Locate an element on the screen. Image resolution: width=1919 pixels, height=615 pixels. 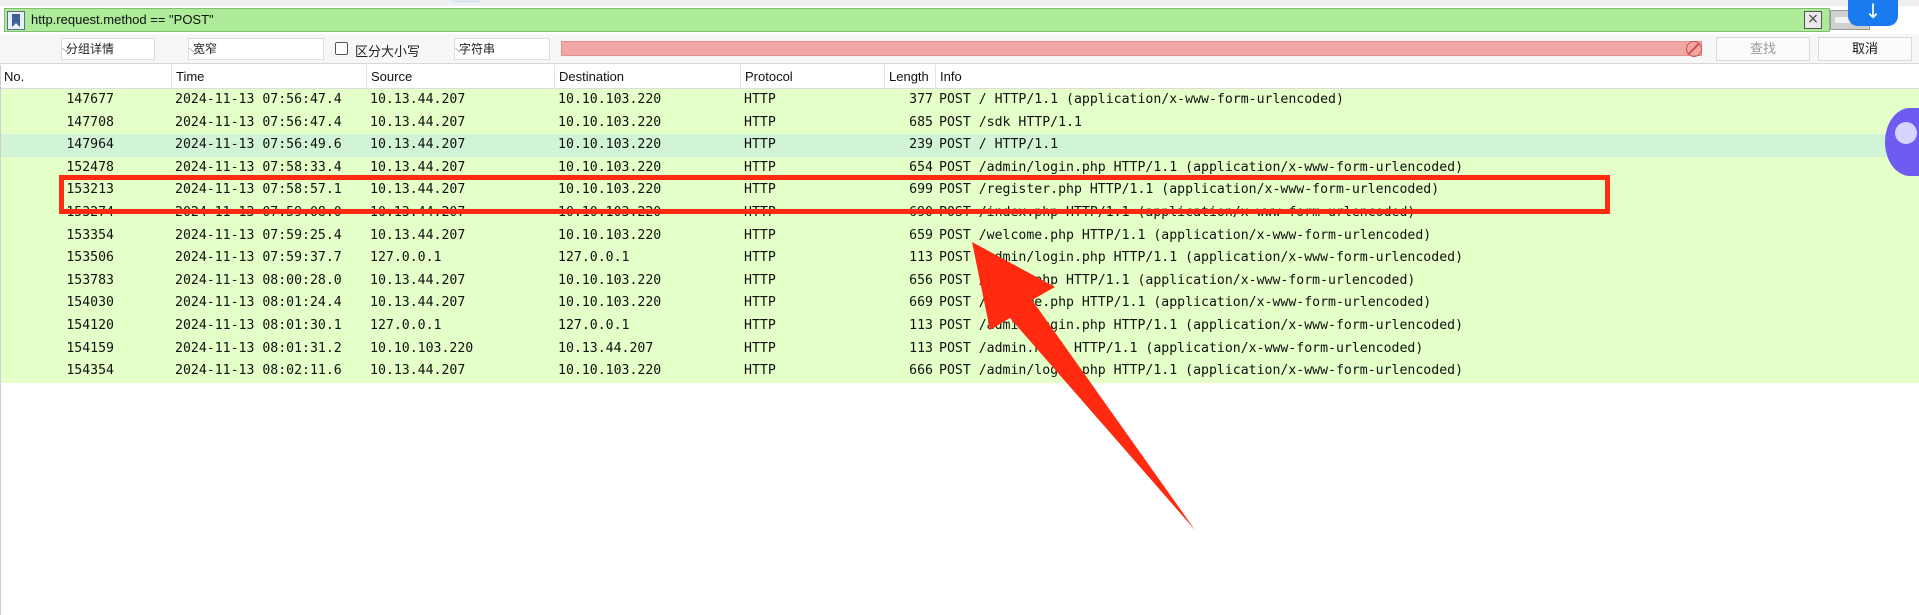
annotation-arrow-shape is located at coordinates (1083, 386).